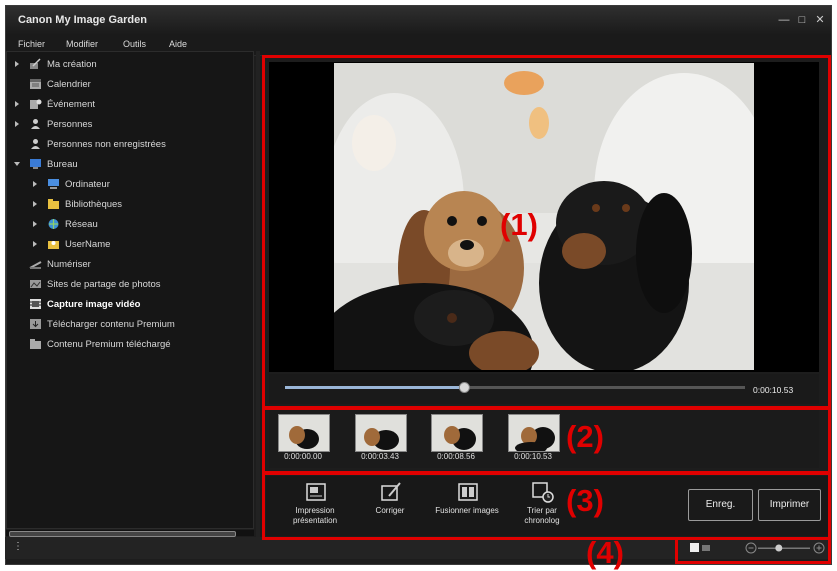 Image resolution: width=837 pixels, height=571 pixels. I want to click on zoom-slider, so click(785, 548).